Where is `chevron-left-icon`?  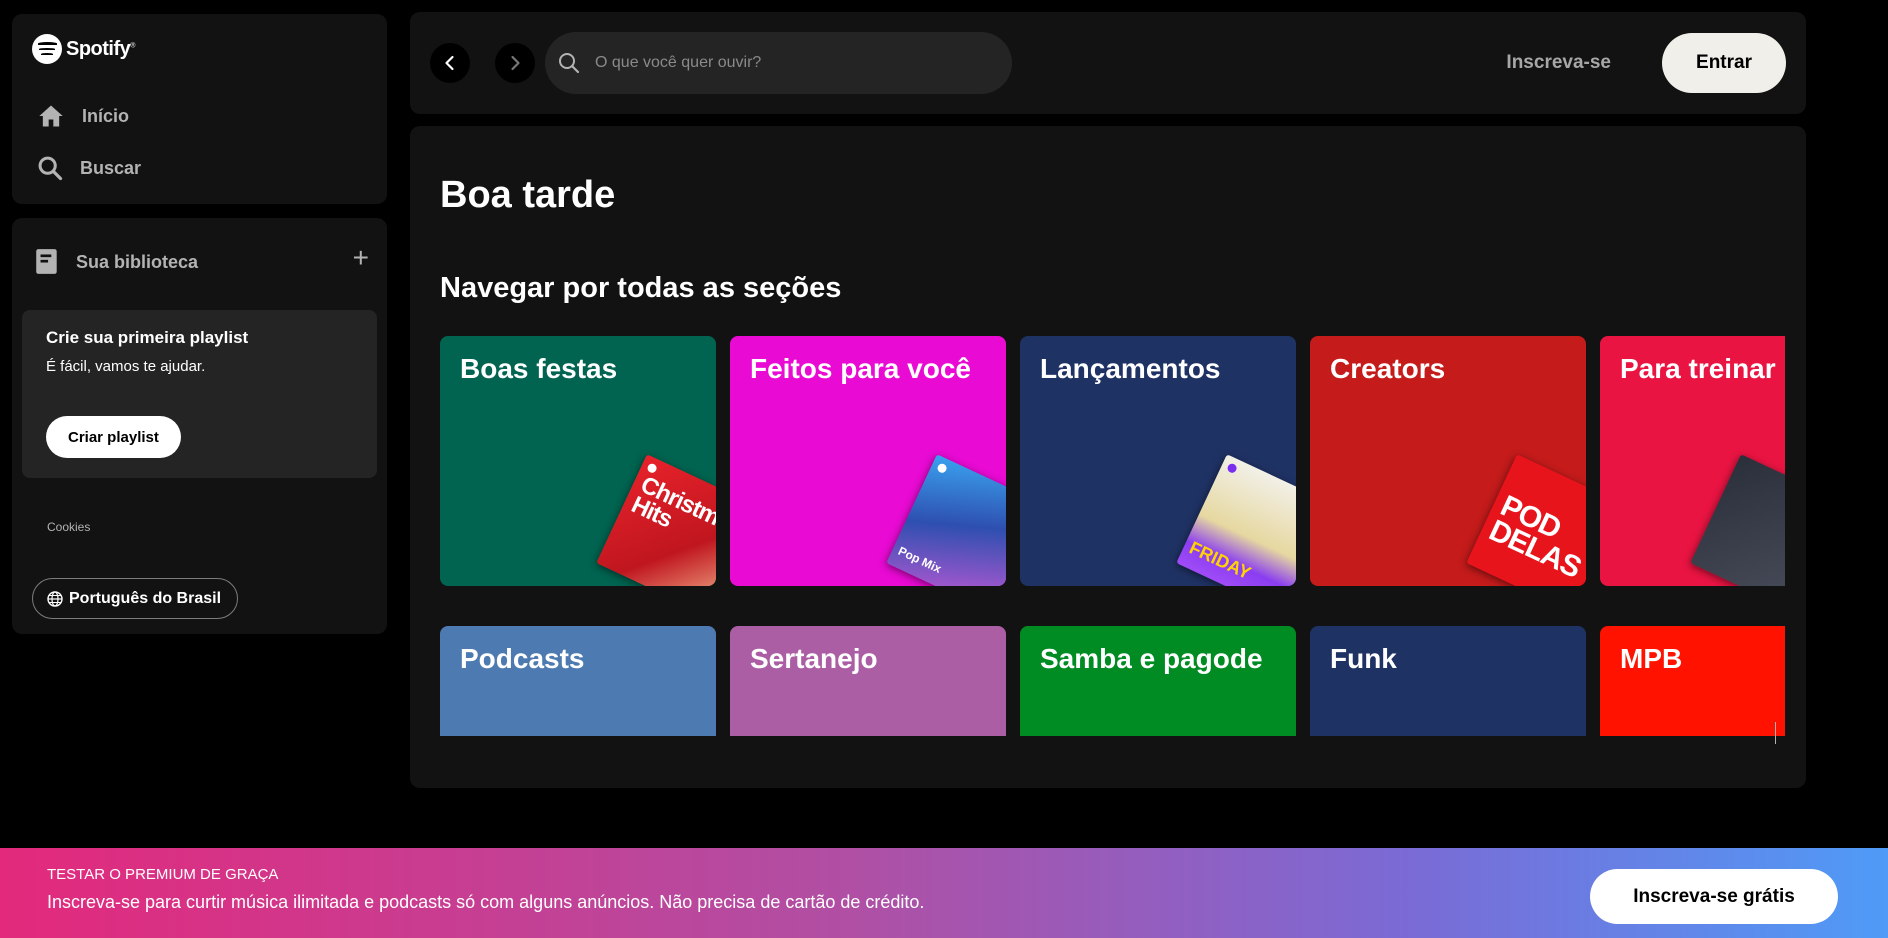 chevron-left-icon is located at coordinates (449, 63).